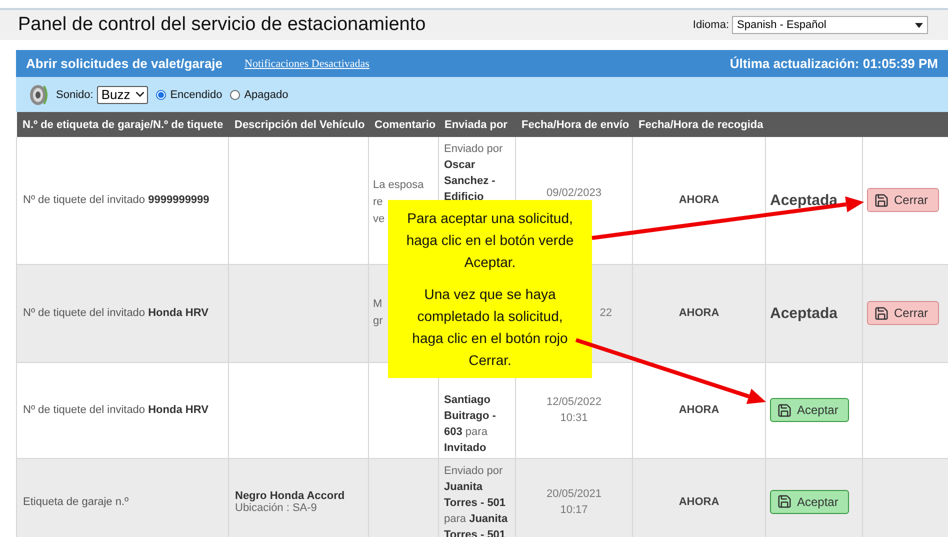 The image size is (948, 537). What do you see at coordinates (830, 25) in the screenshot?
I see `language-select: Spanish - Español` at bounding box center [830, 25].